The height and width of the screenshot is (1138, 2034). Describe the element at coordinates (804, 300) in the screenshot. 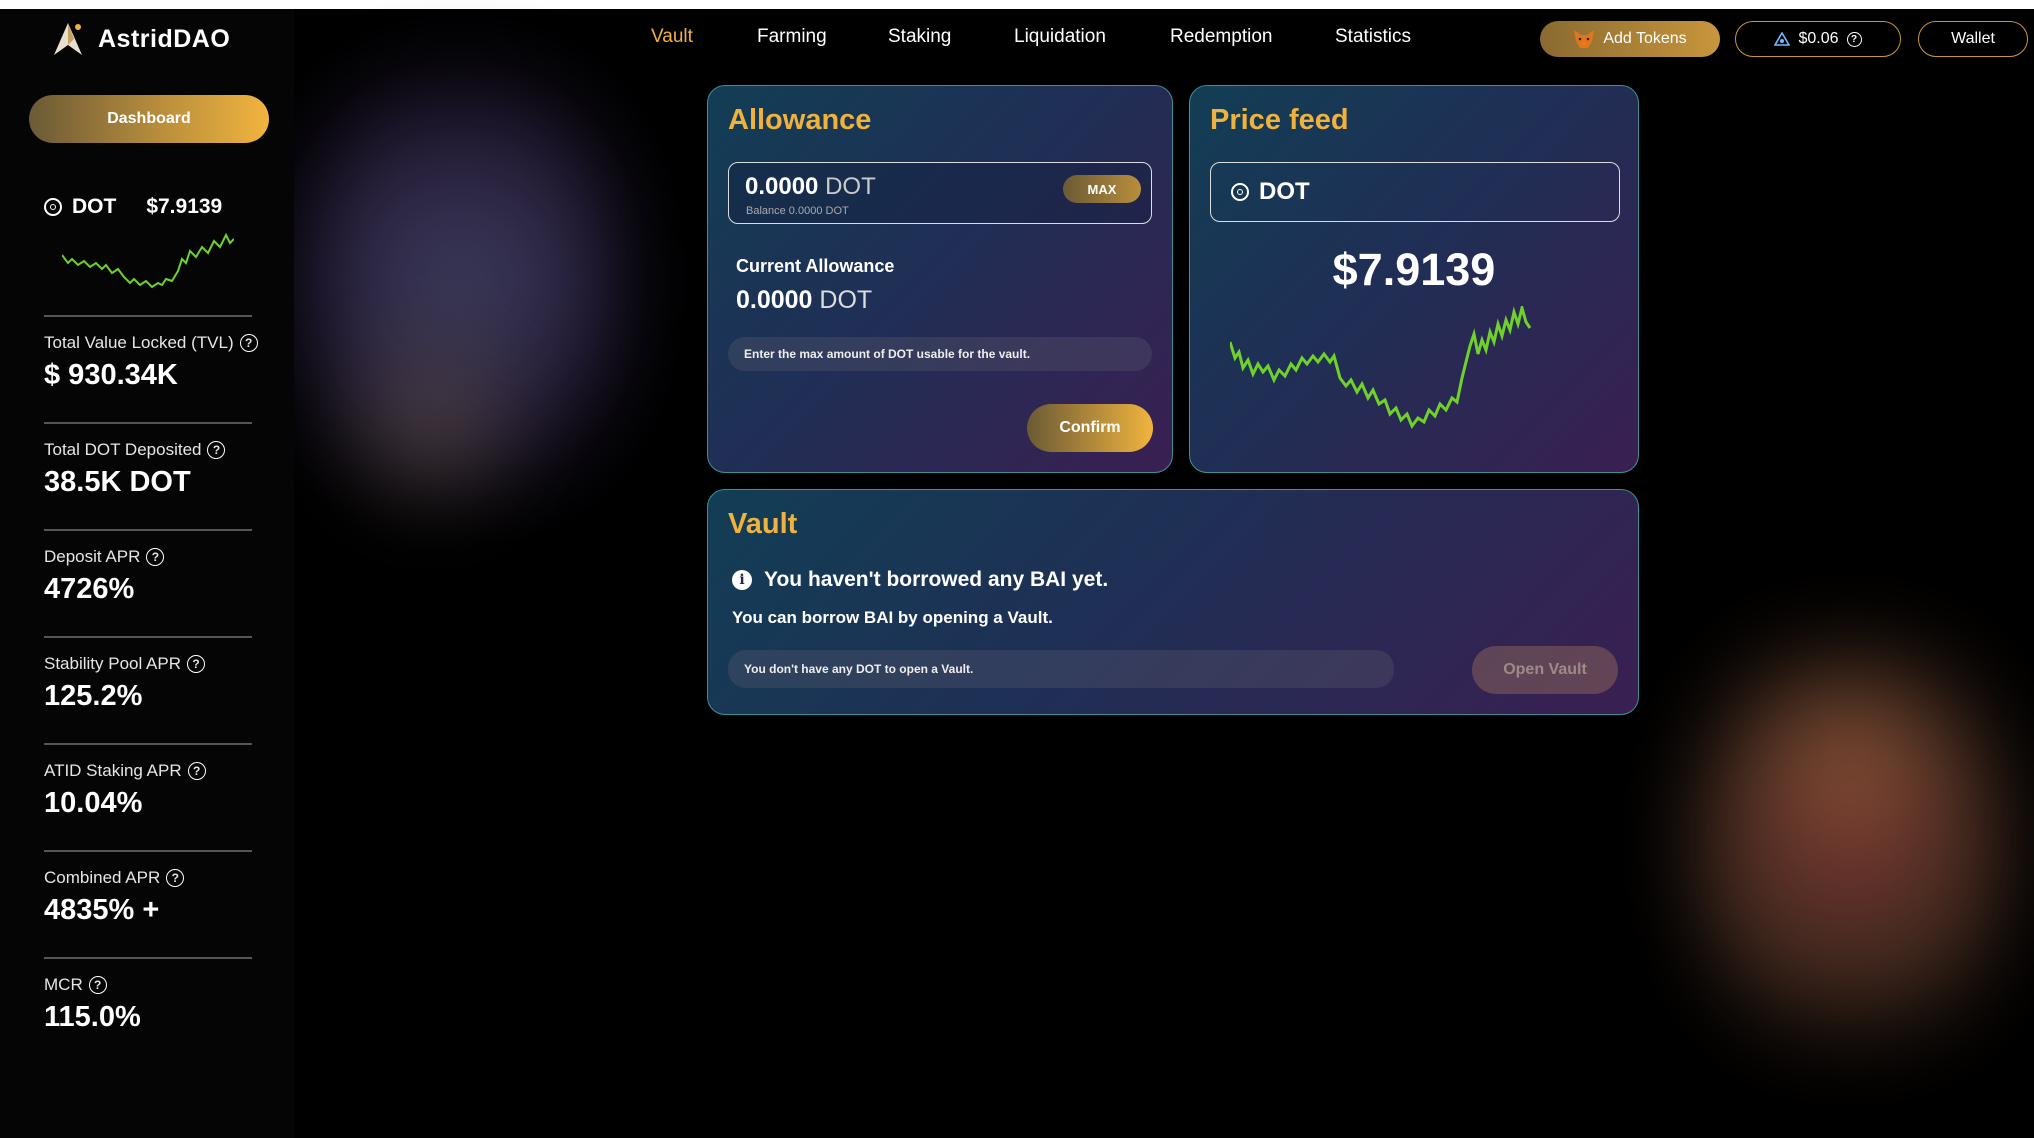

I see `current-allowance-value: 0.0000 DOT` at that location.